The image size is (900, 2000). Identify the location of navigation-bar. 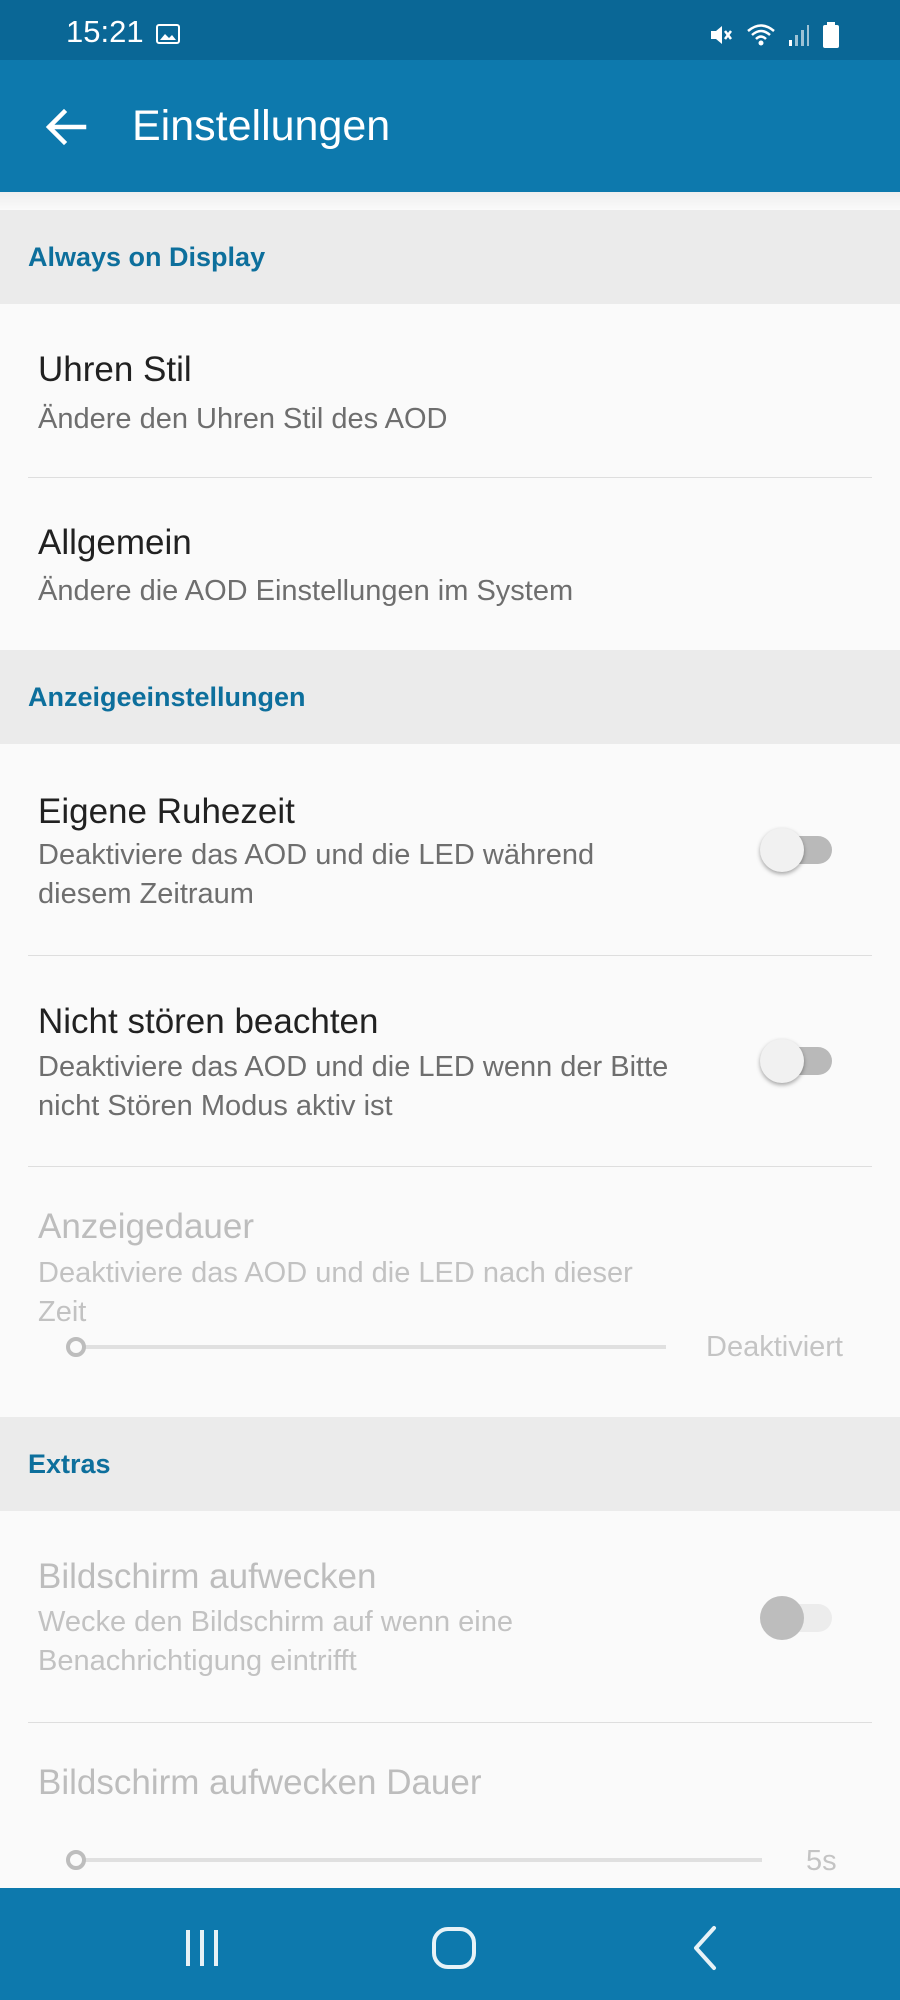
(450, 1944).